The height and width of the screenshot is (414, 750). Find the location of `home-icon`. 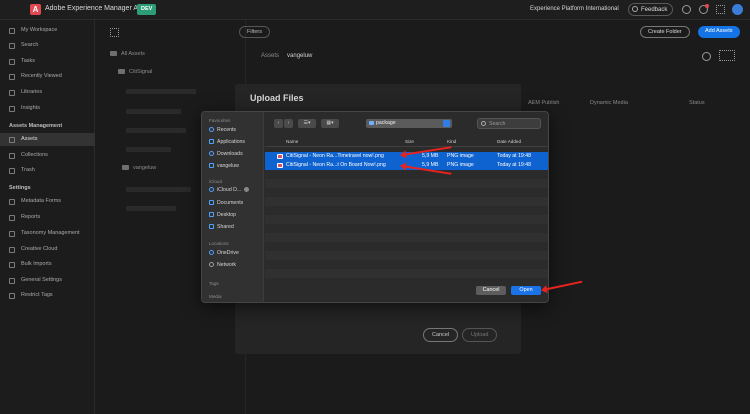

home-icon is located at coordinates (12, 31).